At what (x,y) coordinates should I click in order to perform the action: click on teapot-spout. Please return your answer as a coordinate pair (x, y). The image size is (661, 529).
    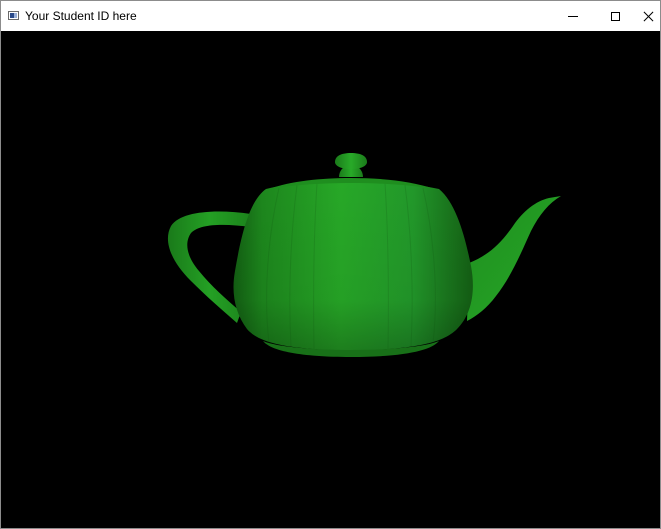
    Looking at the image, I should click on (514, 258).